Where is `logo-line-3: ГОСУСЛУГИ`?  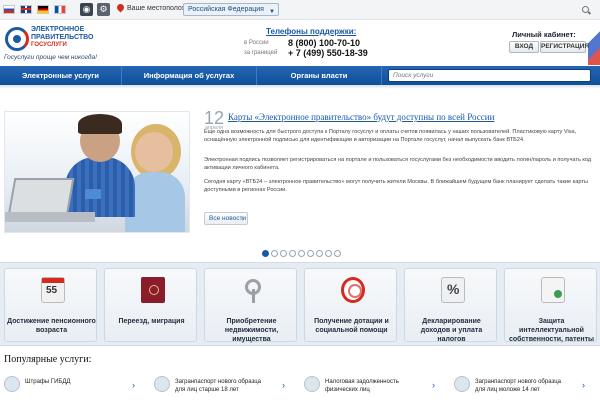 logo-line-3: ГОСУСЛУГИ is located at coordinates (49, 45).